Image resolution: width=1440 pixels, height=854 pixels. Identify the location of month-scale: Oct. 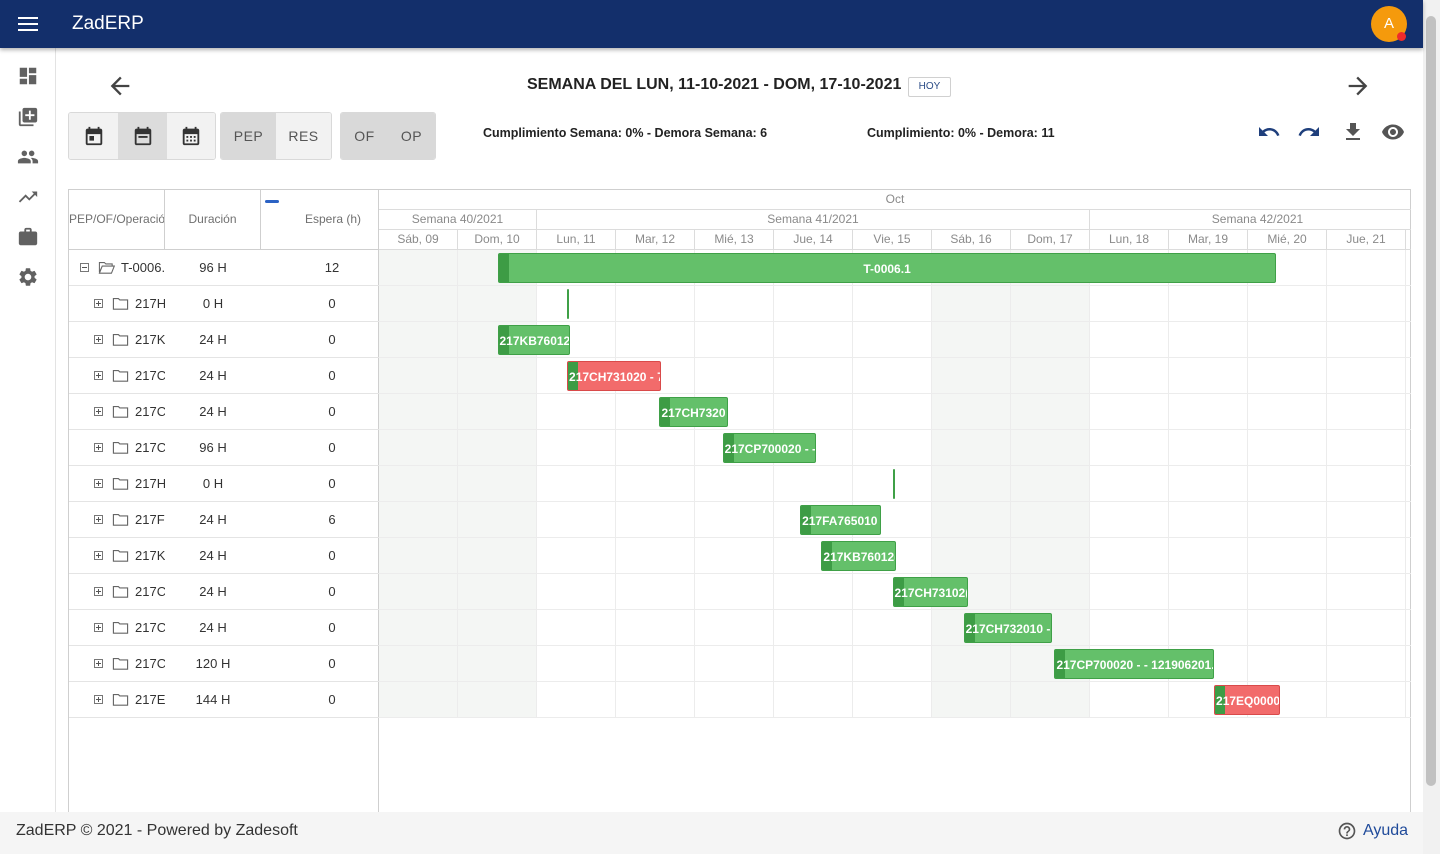
(895, 200).